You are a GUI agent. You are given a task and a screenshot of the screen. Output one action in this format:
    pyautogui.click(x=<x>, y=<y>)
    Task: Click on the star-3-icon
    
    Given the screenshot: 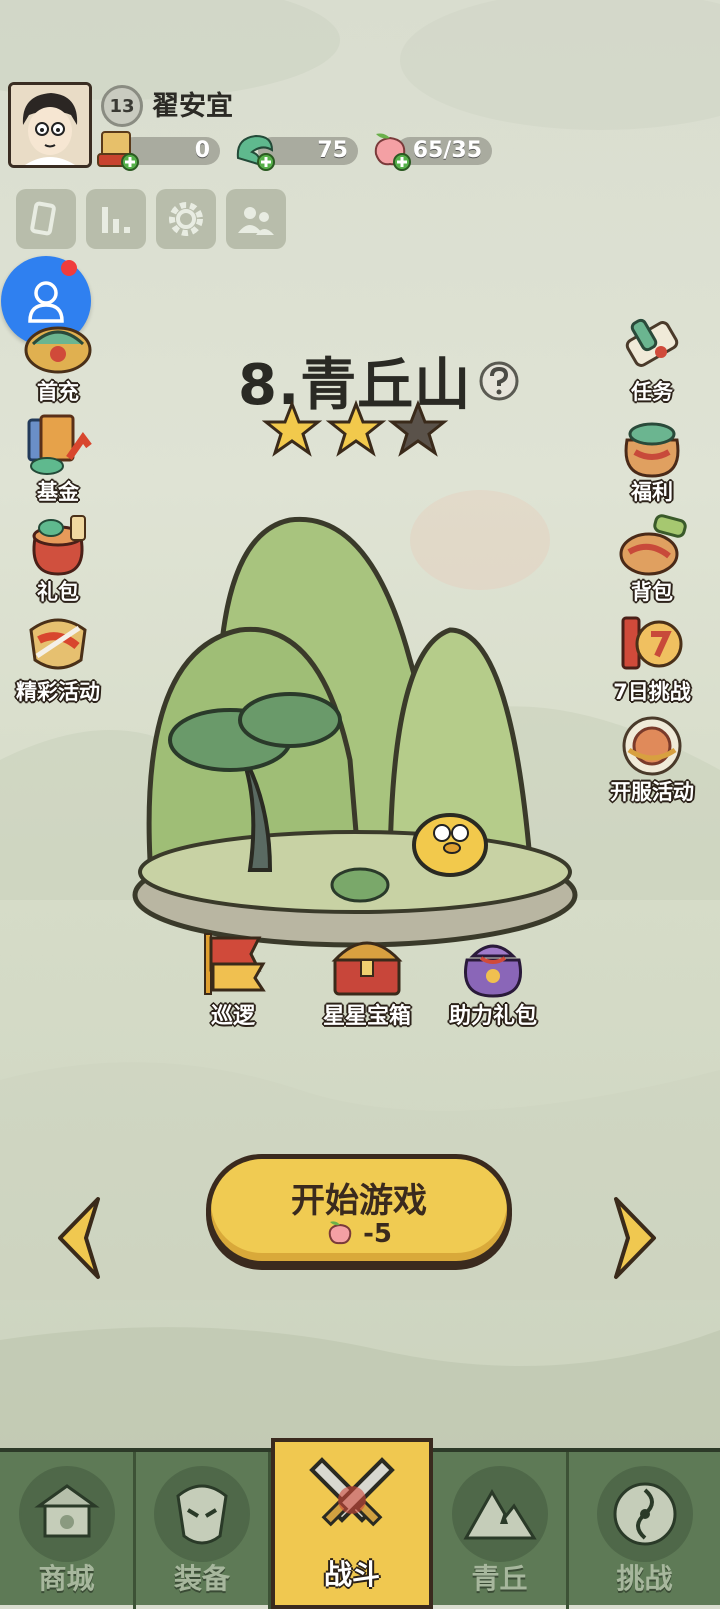 What is the action you would take?
    pyautogui.click(x=418, y=428)
    